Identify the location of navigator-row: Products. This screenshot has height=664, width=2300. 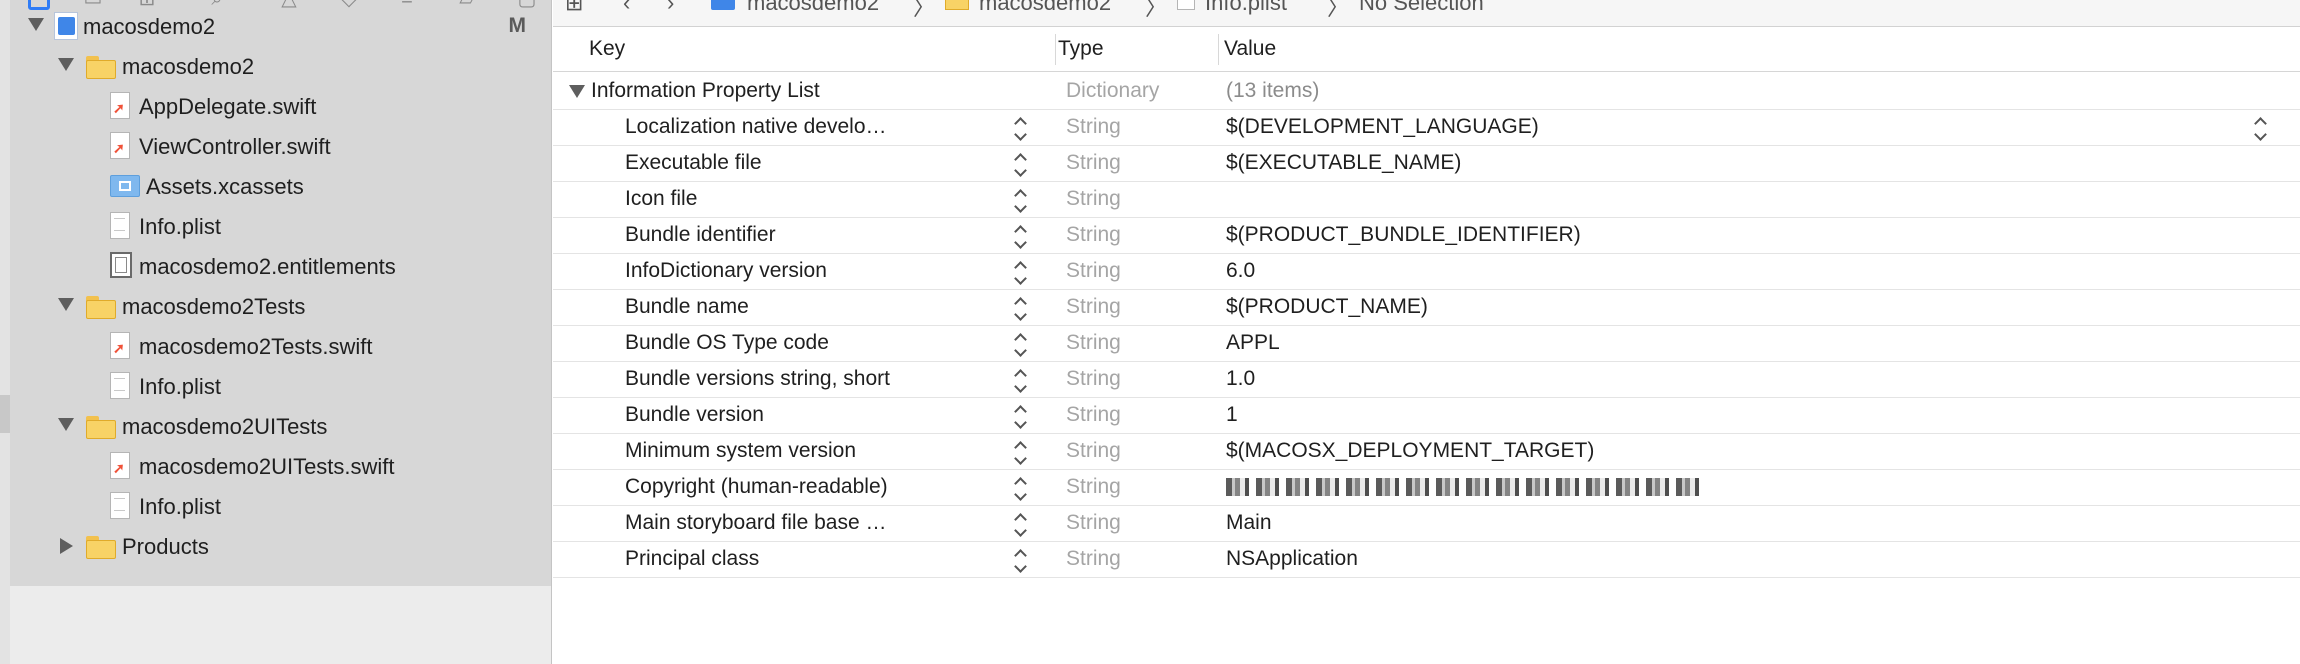
(280, 546).